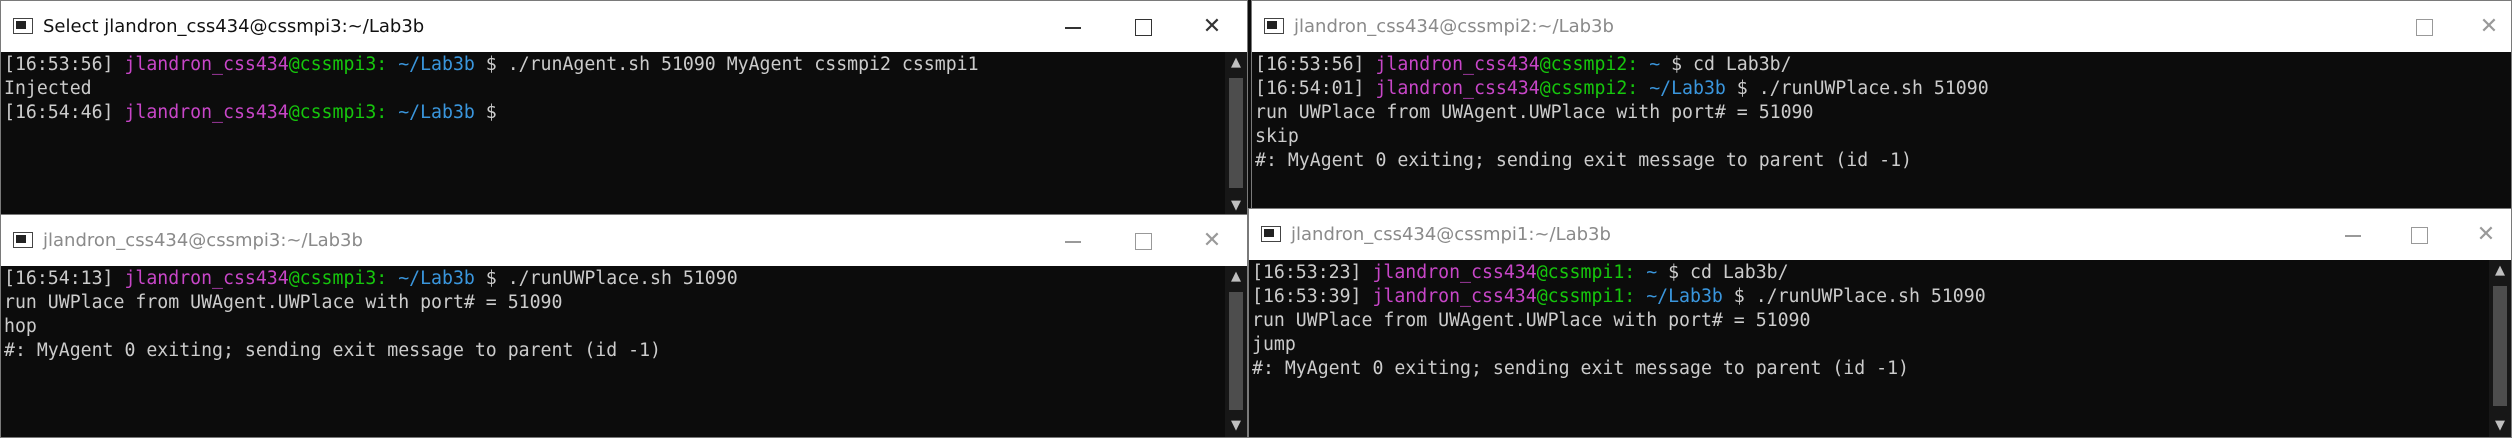 Image resolution: width=2512 pixels, height=438 pixels. What do you see at coordinates (1451, 234) in the screenshot?
I see `window-title: jlandron_css434@cssmpi1:~/Lab3b` at bounding box center [1451, 234].